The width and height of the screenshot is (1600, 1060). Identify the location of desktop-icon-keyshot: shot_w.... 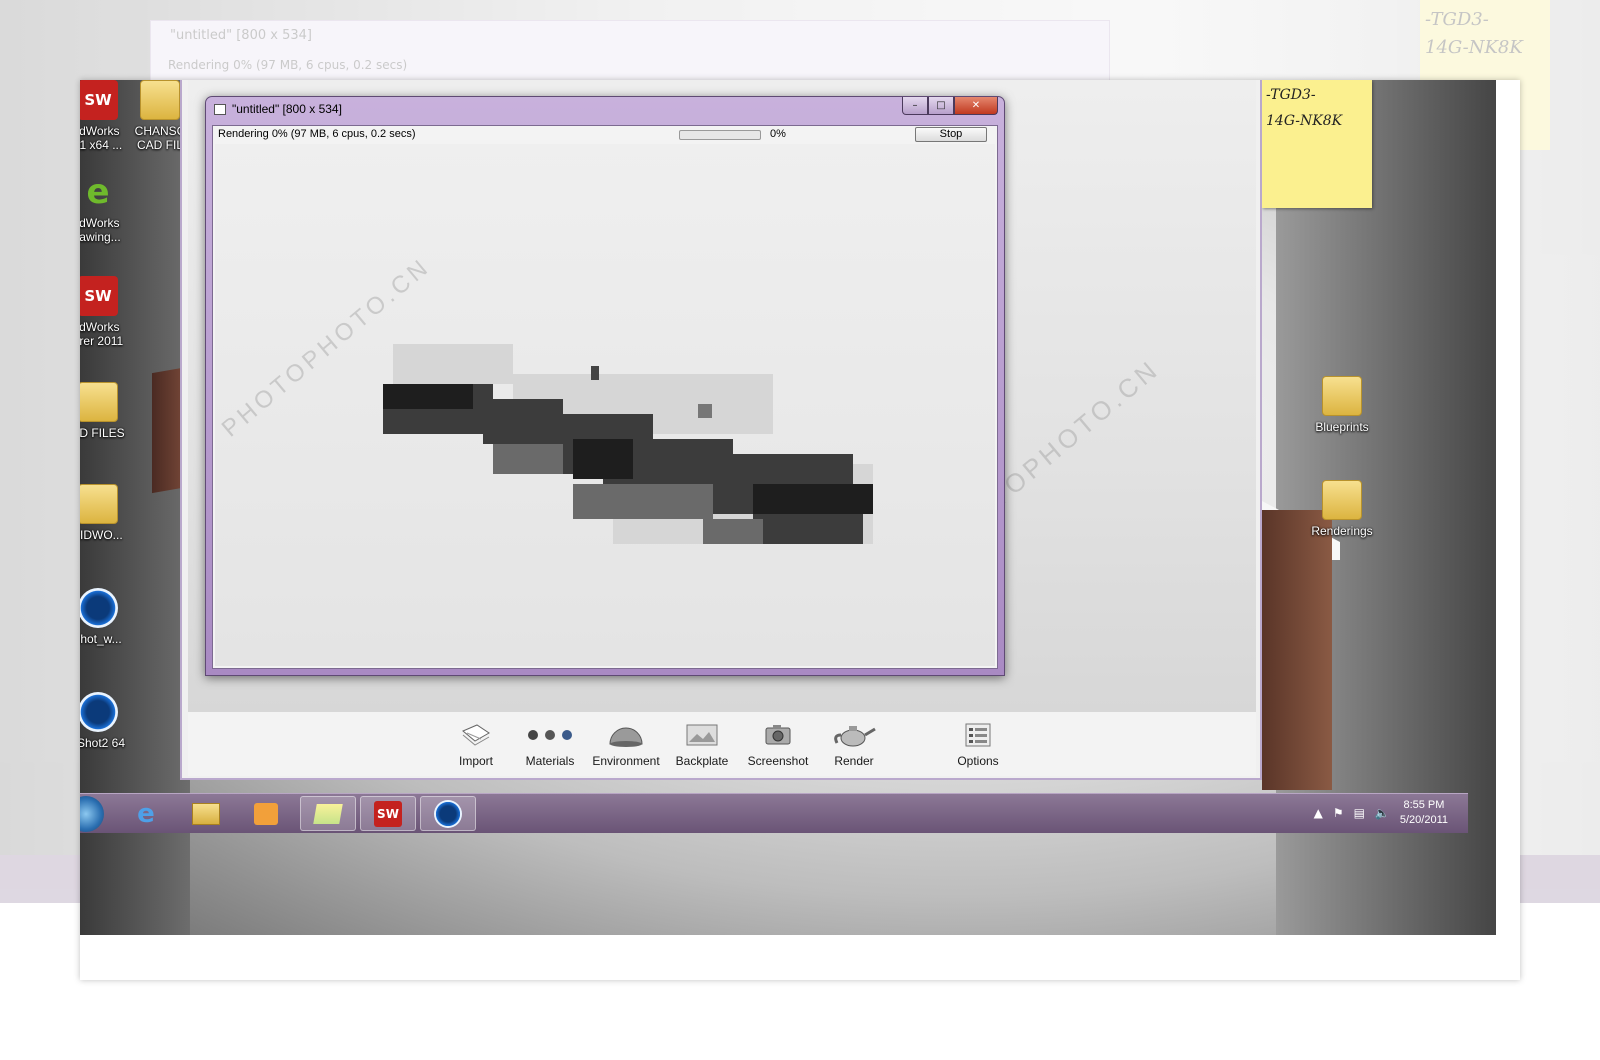
(107, 617).